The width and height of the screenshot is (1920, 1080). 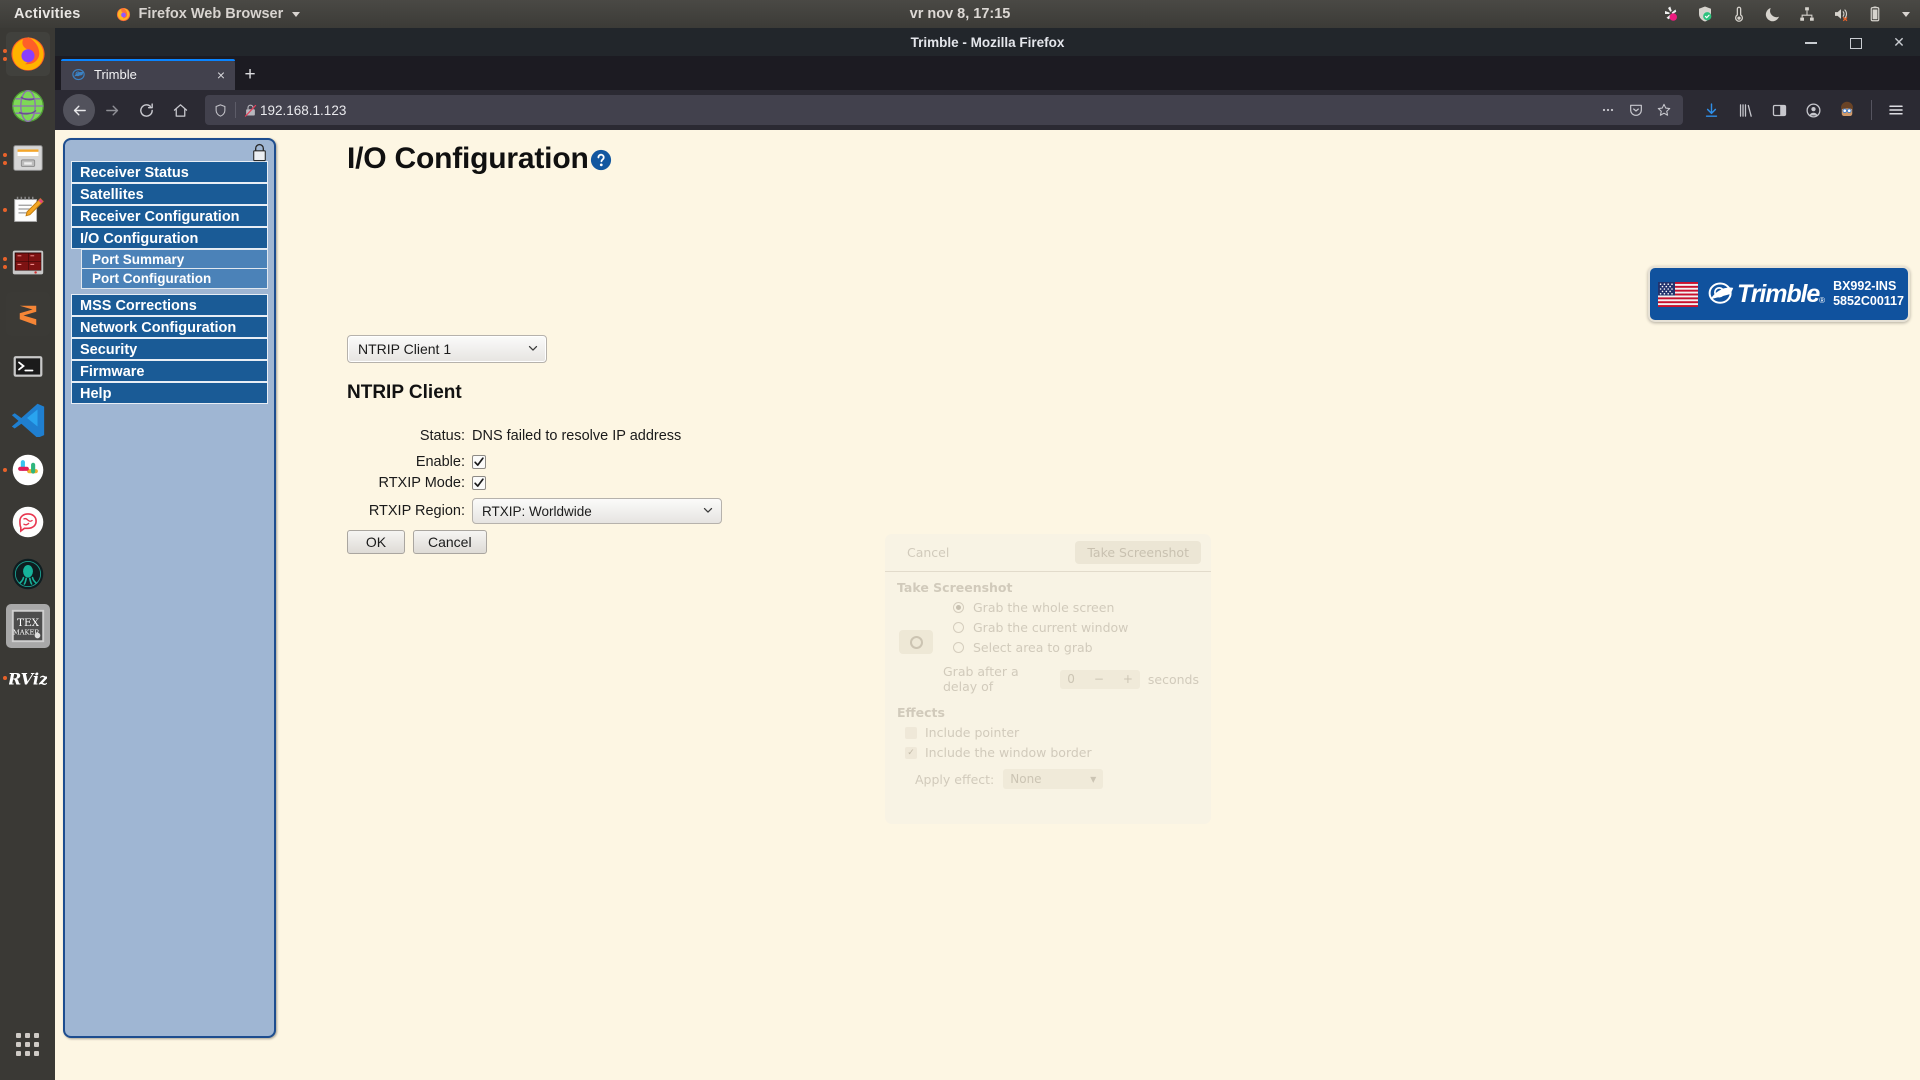 What do you see at coordinates (169, 238) in the screenshot?
I see `sidebar-item-io-configuration: I/O Configuration` at bounding box center [169, 238].